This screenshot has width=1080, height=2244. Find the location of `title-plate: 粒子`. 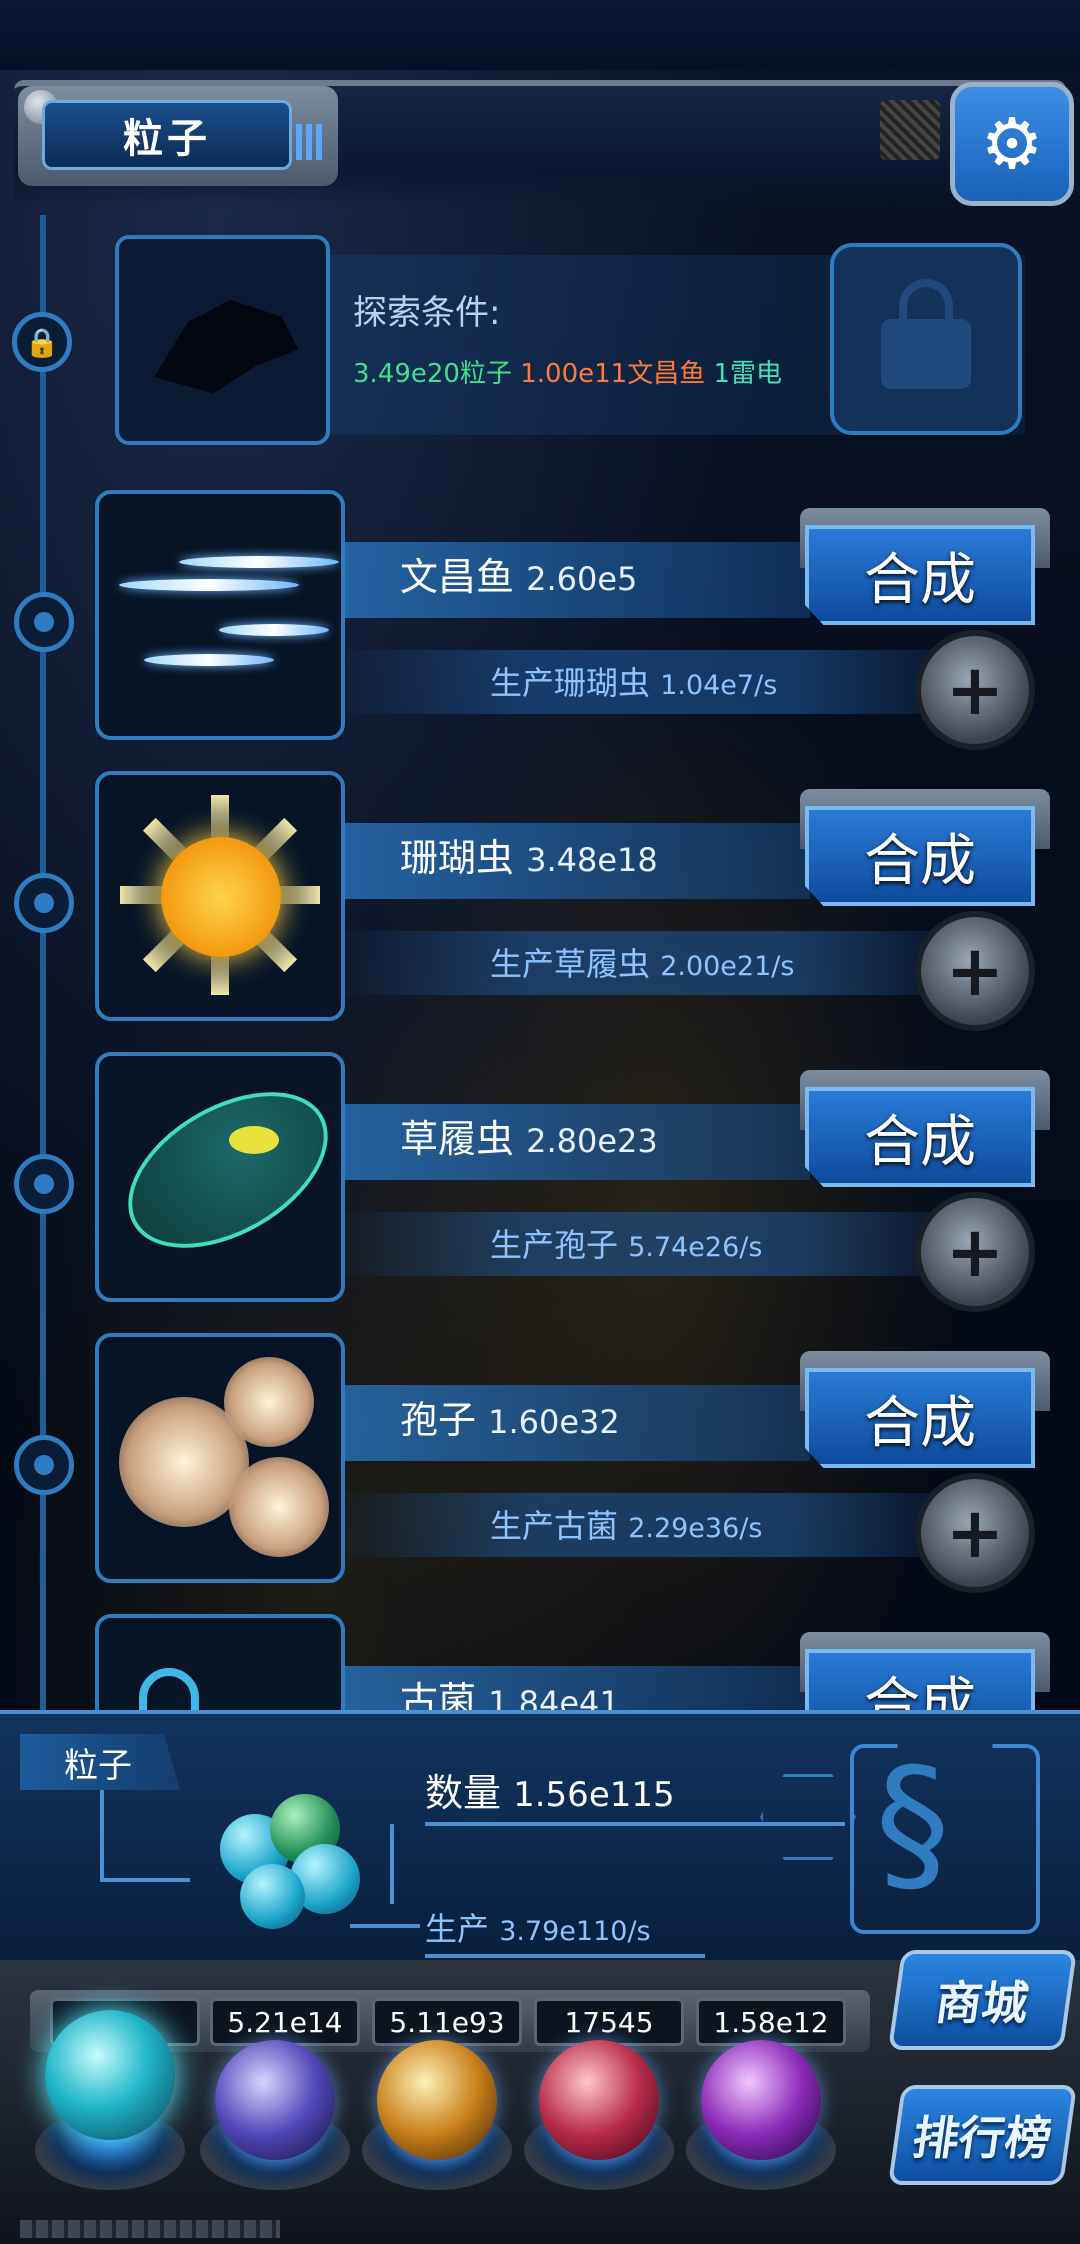

title-plate: 粒子 is located at coordinates (178, 136).